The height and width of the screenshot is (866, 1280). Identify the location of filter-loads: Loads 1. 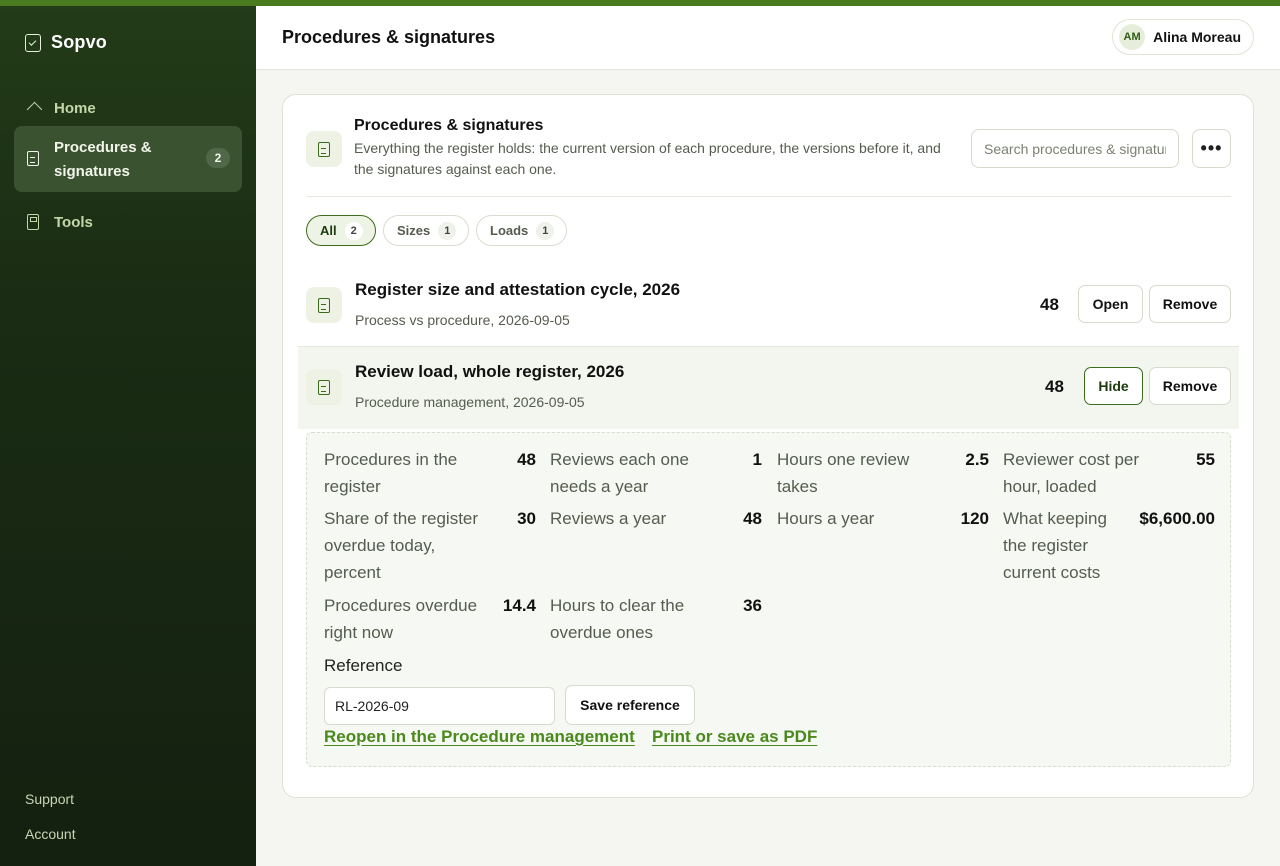
(522, 230).